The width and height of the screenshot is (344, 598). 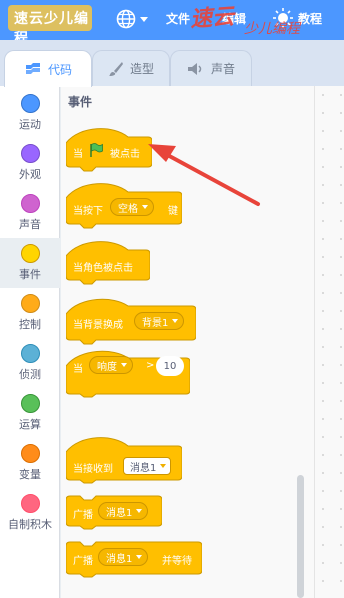 I want to click on tab-sounds-label: 声音, so click(x=222, y=69).